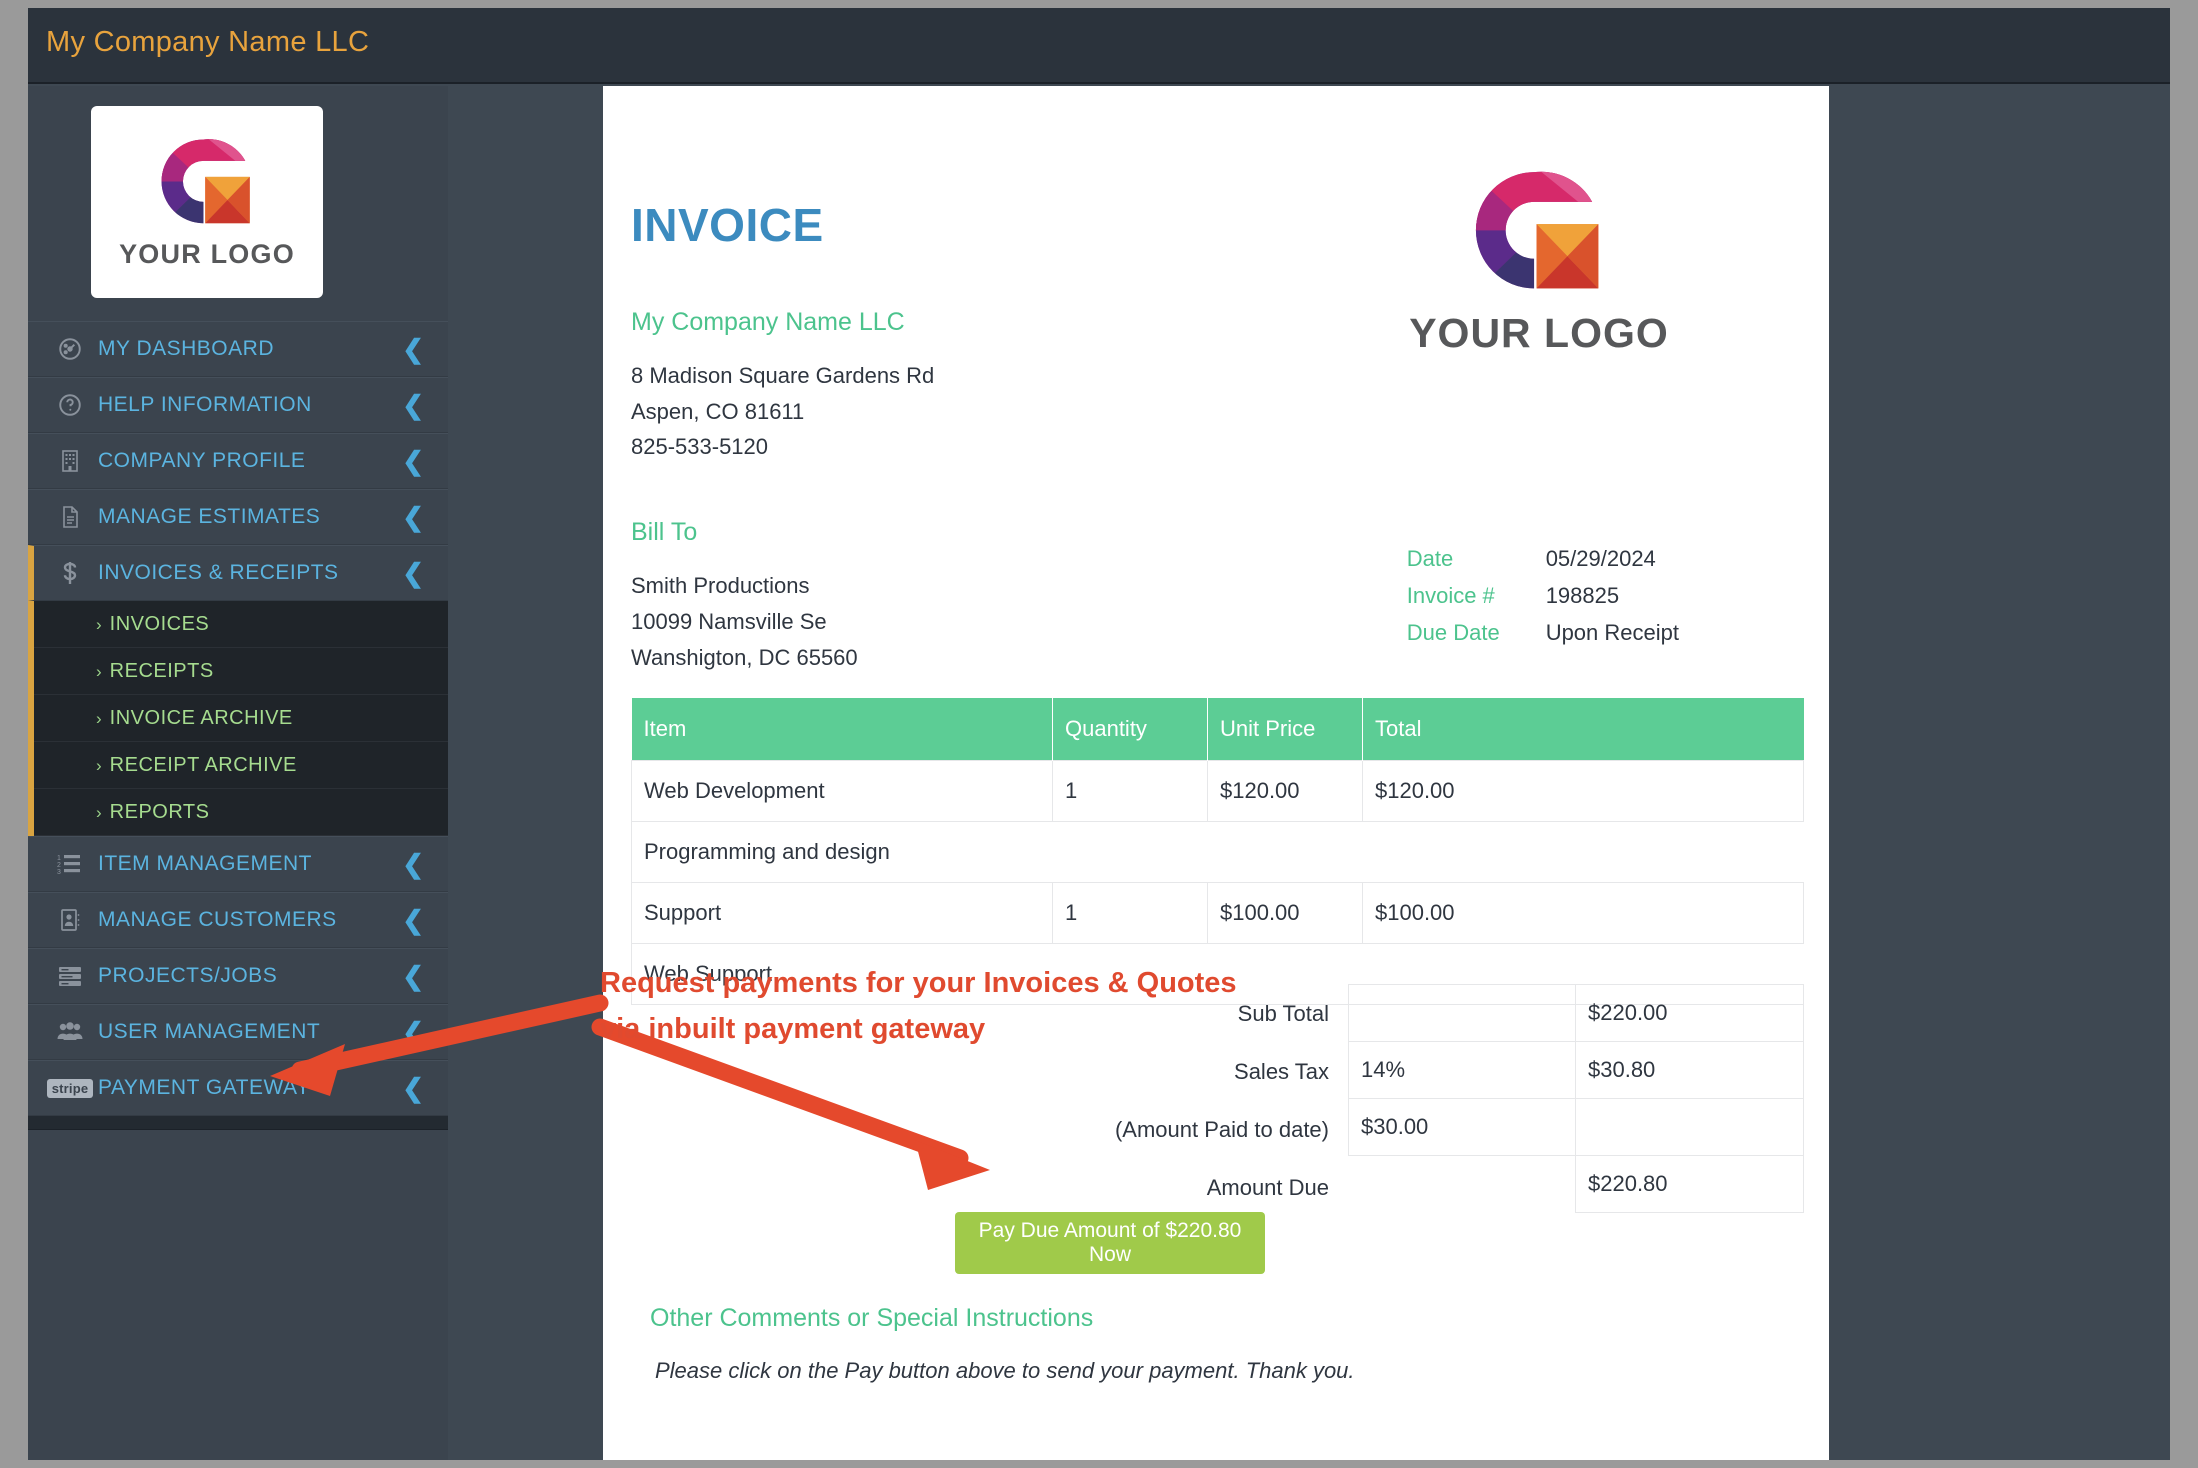 Image resolution: width=2198 pixels, height=1468 pixels. Describe the element at coordinates (70, 349) in the screenshot. I see `dashboard-gauge-icon` at that location.